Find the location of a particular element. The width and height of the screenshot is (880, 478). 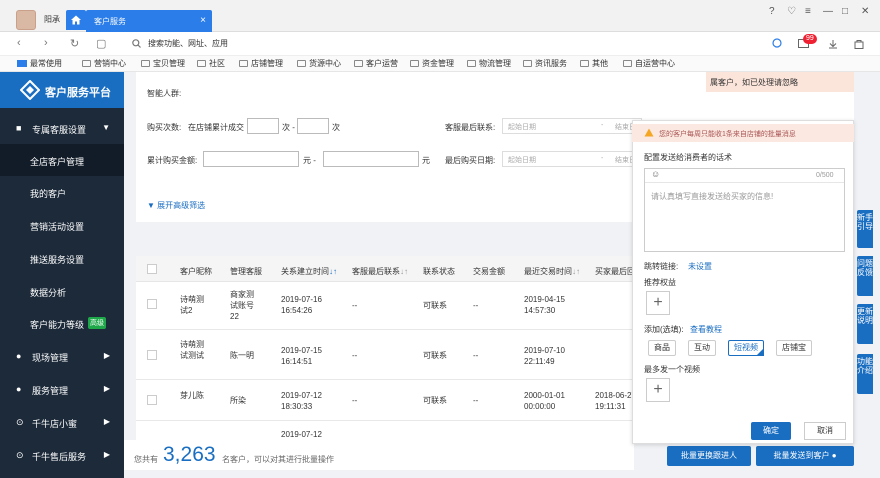

side-tab-features: 功能介绍 is located at coordinates (865, 374).